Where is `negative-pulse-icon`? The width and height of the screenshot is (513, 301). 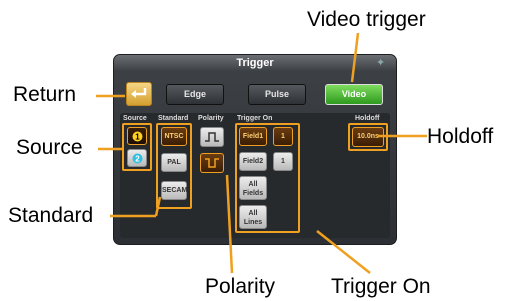
negative-pulse-icon is located at coordinates (212, 163).